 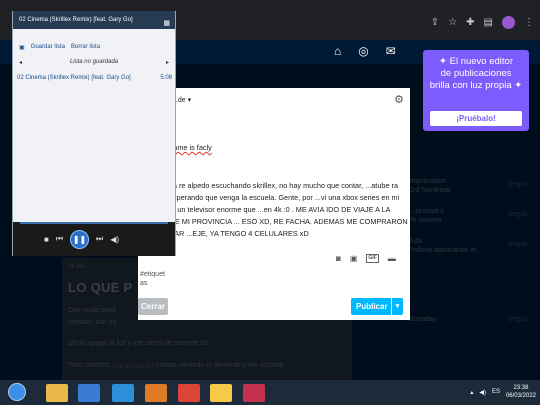 I want to click on pause-button: ❚❚, so click(x=80, y=239).